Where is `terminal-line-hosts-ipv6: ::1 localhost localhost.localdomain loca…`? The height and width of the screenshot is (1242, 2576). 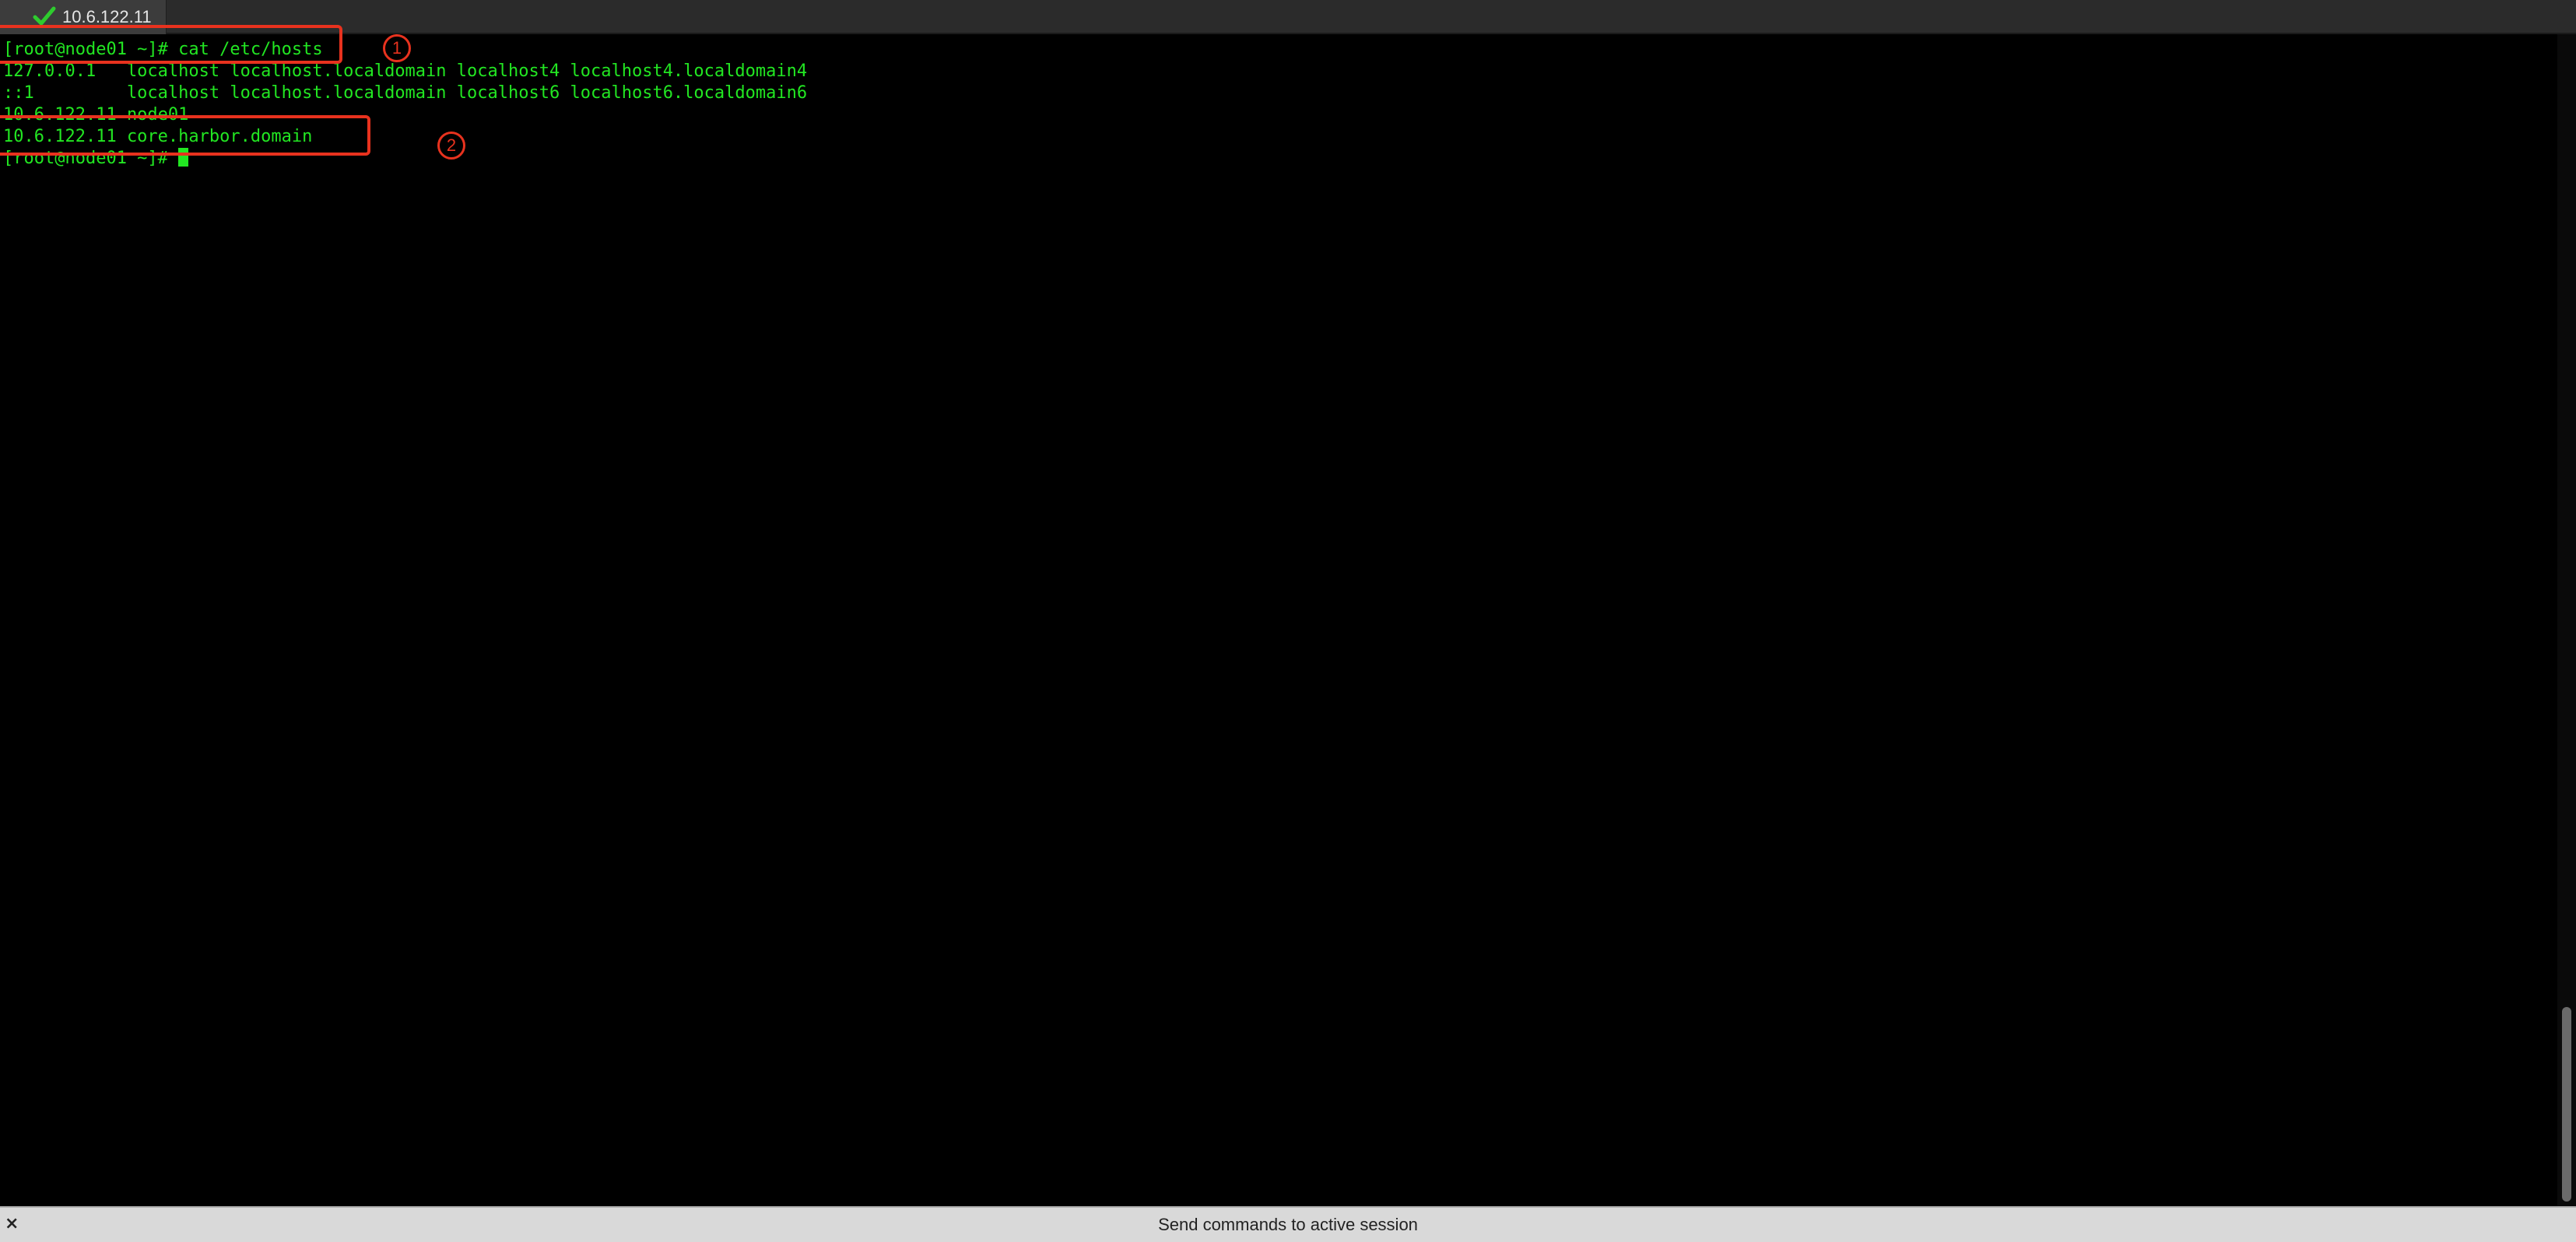 terminal-line-hosts-ipv6: ::1 localhost localhost.localdomain loca… is located at coordinates (406, 93).